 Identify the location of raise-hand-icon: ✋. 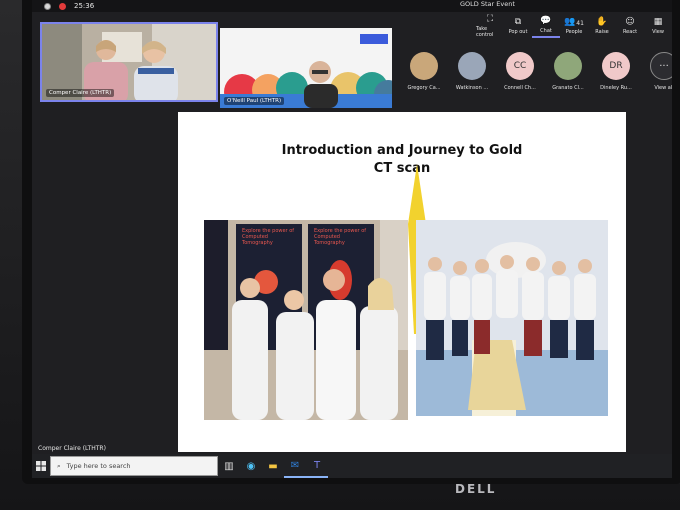
(602, 21).